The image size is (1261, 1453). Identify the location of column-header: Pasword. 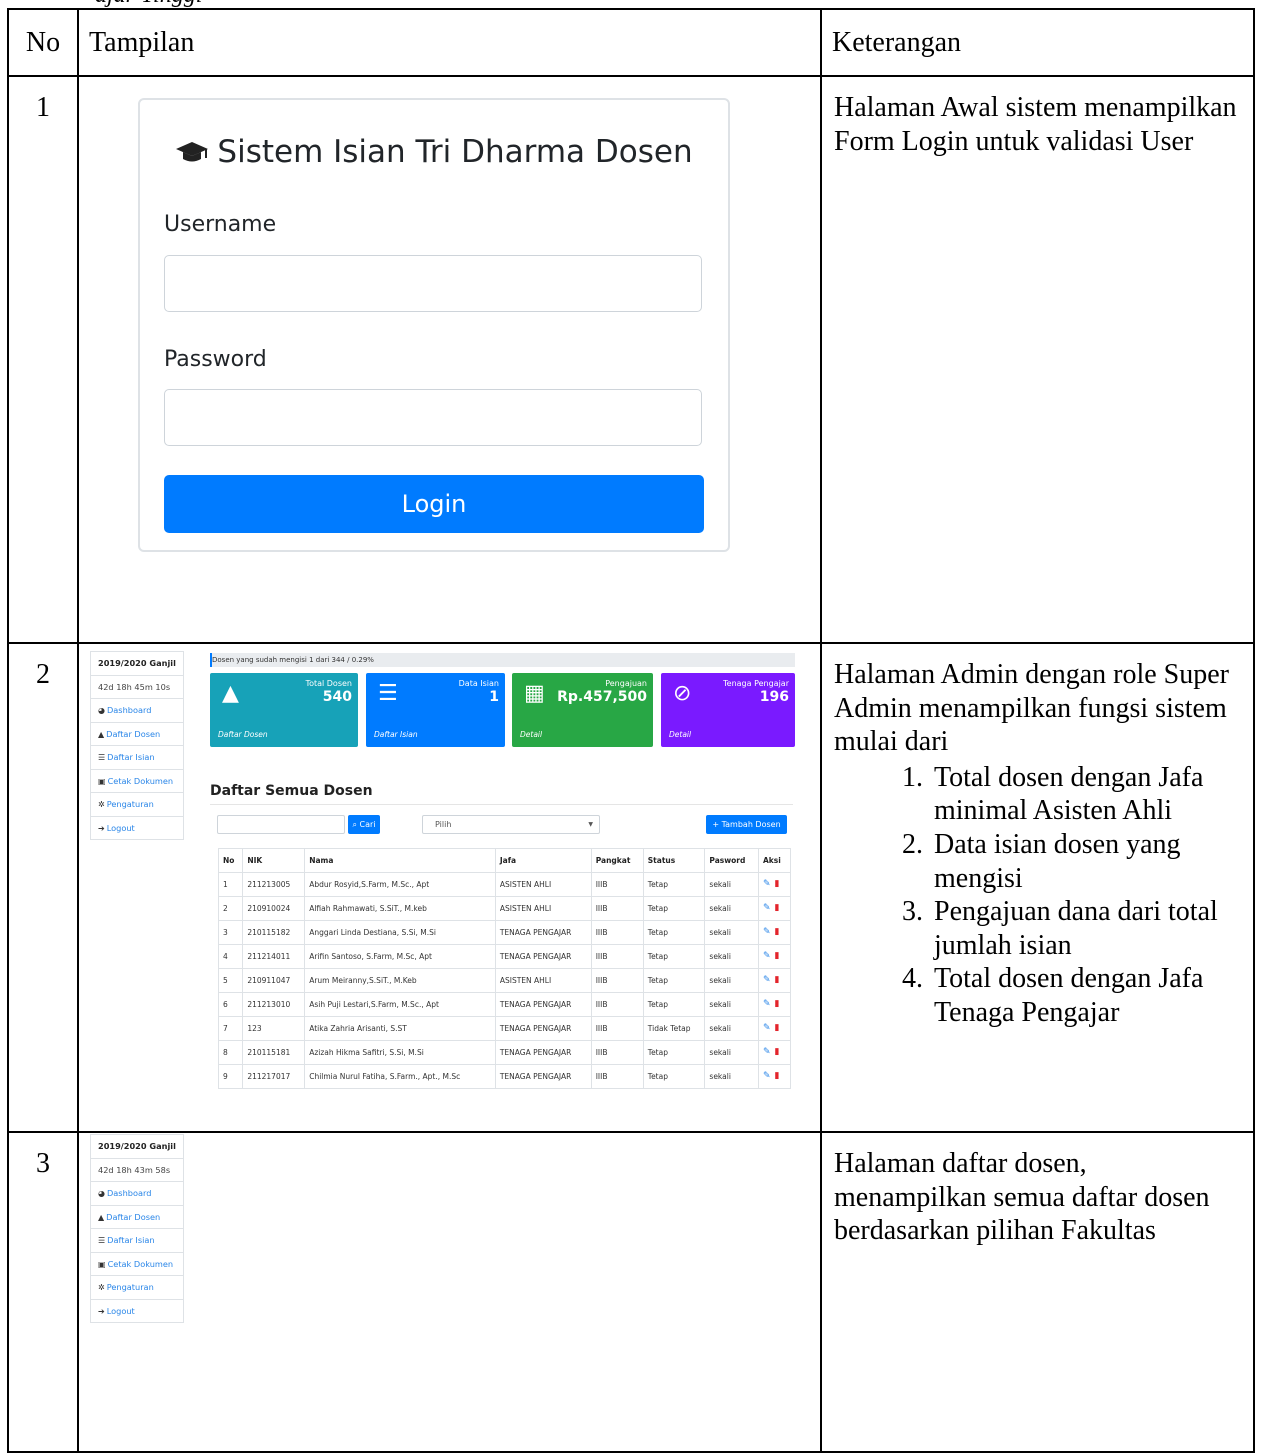
(731, 860).